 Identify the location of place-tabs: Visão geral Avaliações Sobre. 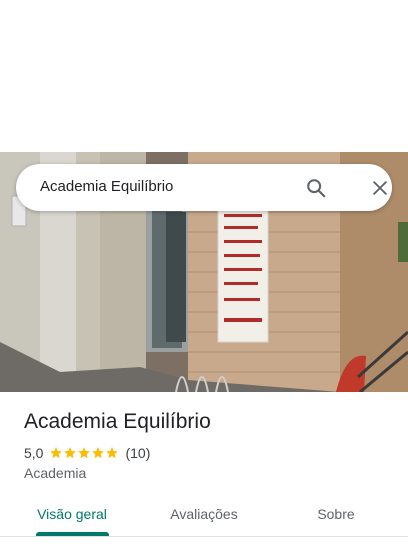
(204, 518).